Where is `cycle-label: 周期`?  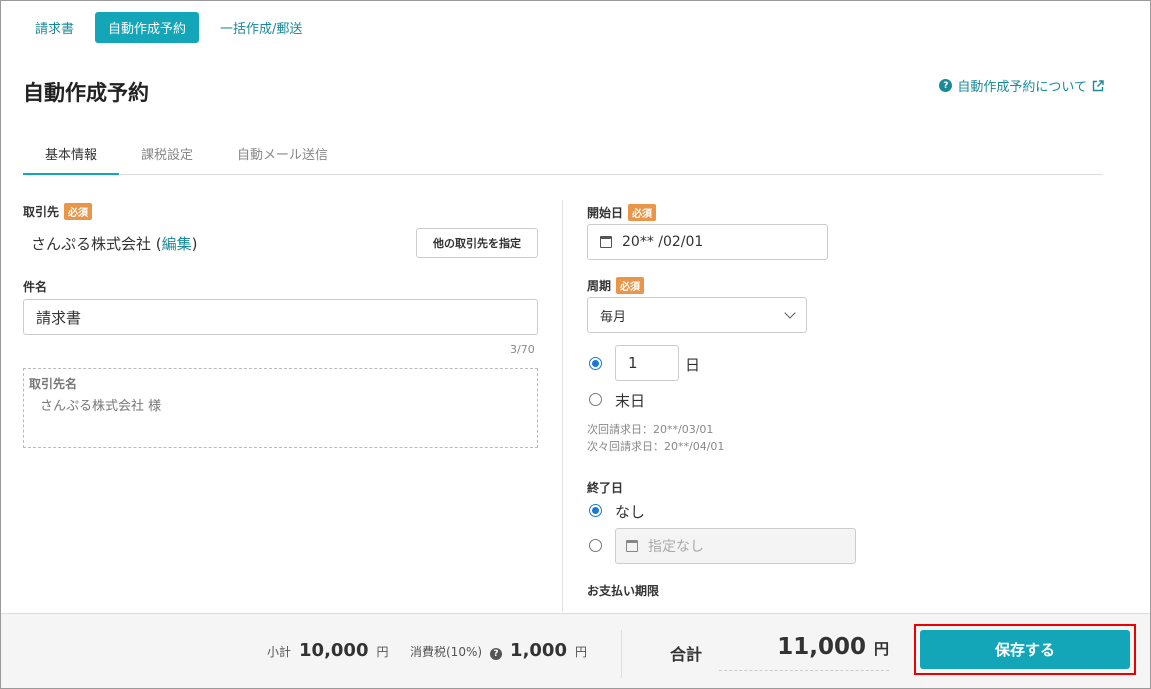 cycle-label: 周期 is located at coordinates (599, 286).